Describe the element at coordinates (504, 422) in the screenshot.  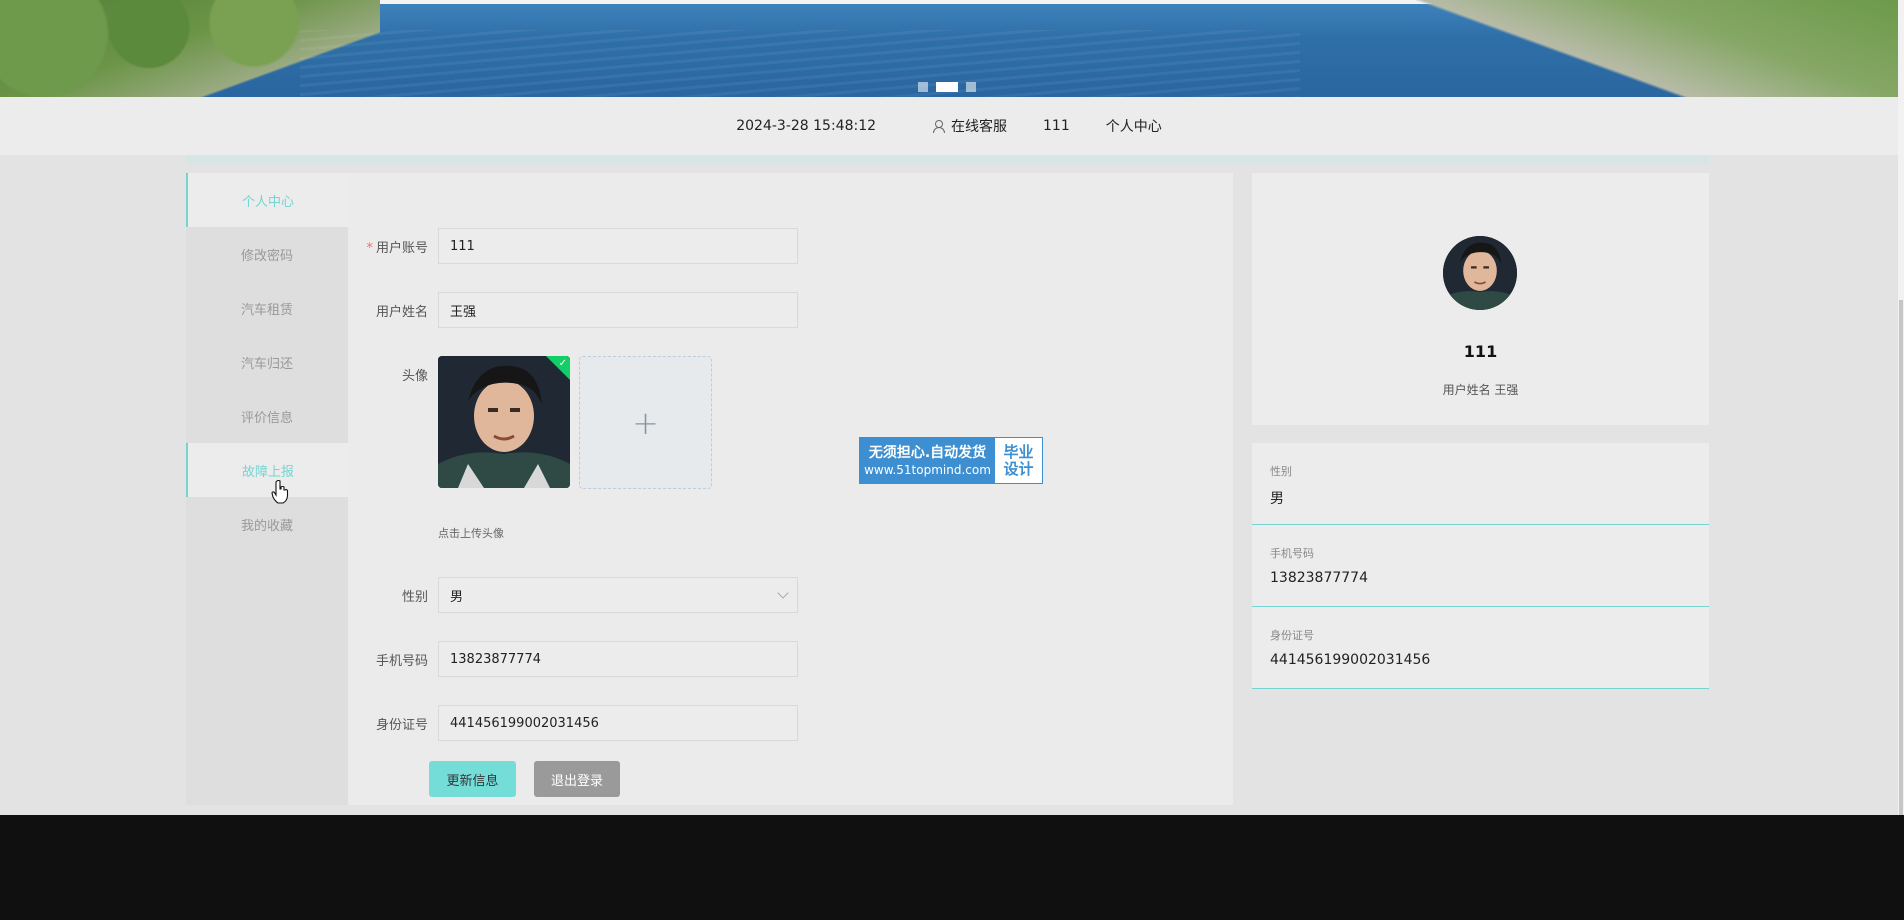
I see `avatar-thumbnail: ✓` at that location.